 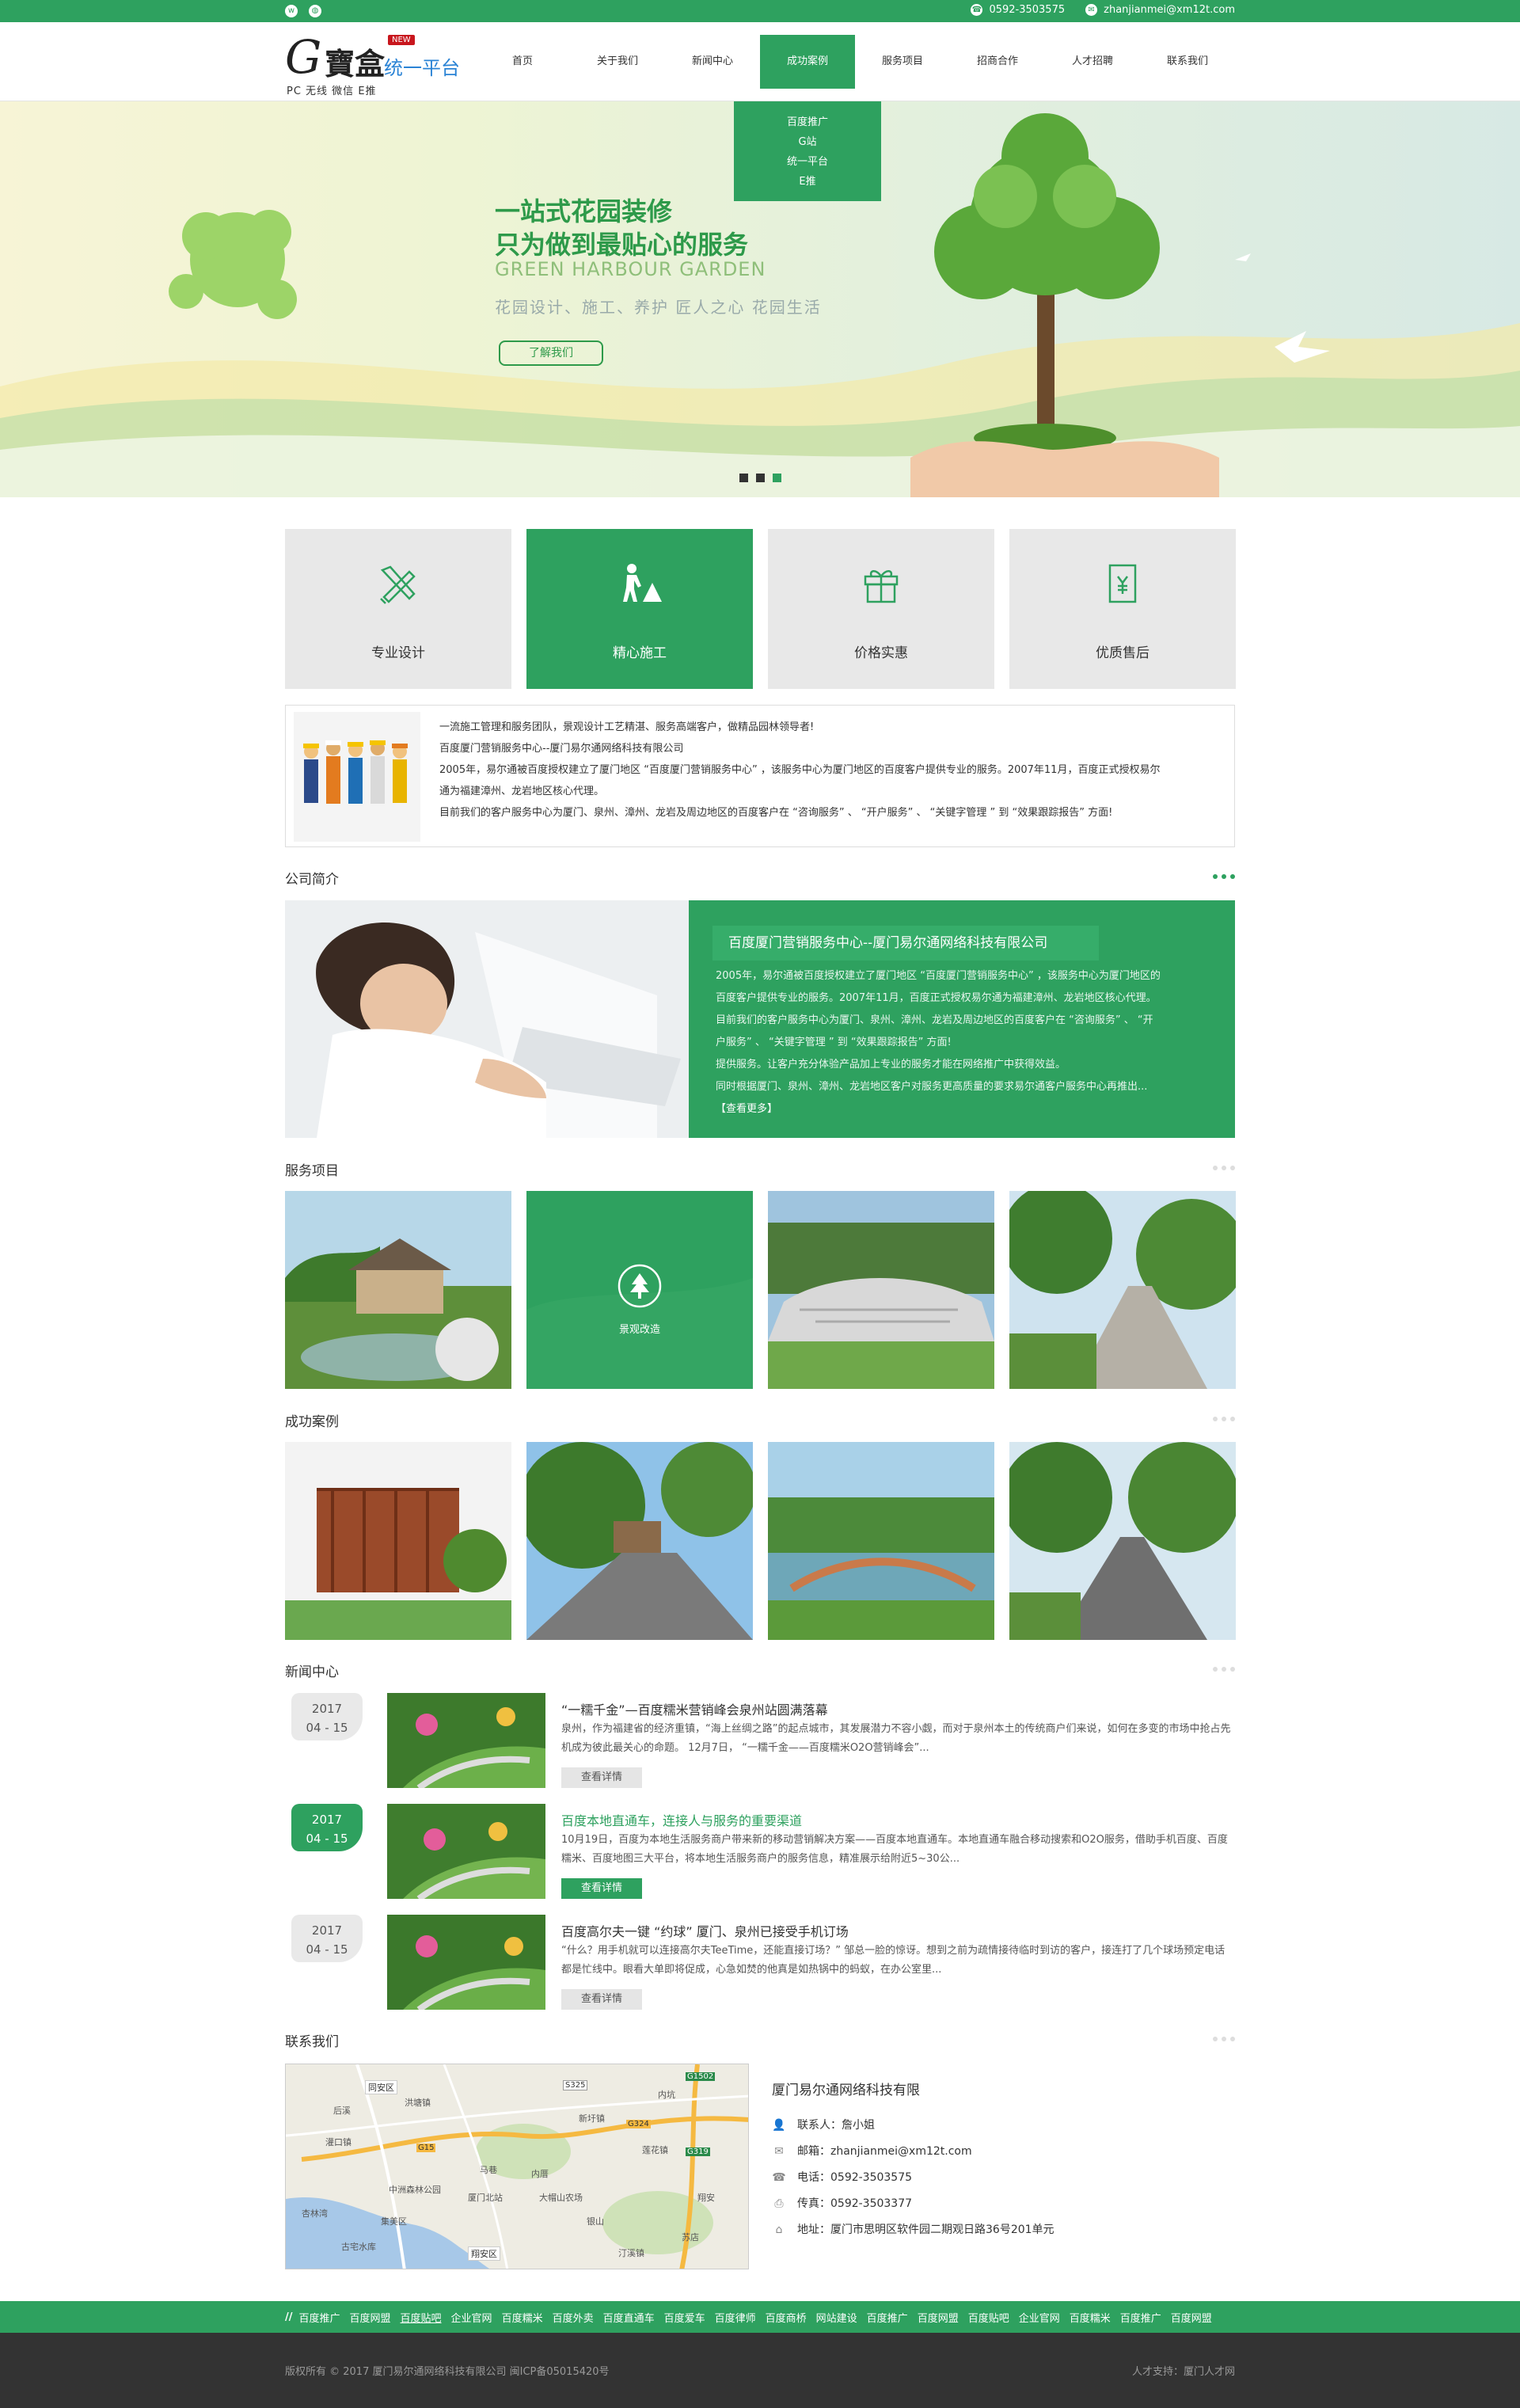 What do you see at coordinates (872, 2151) in the screenshot?
I see `contact-row: ✉ 邮箱：zhanjianmei@xm12t.com` at bounding box center [872, 2151].